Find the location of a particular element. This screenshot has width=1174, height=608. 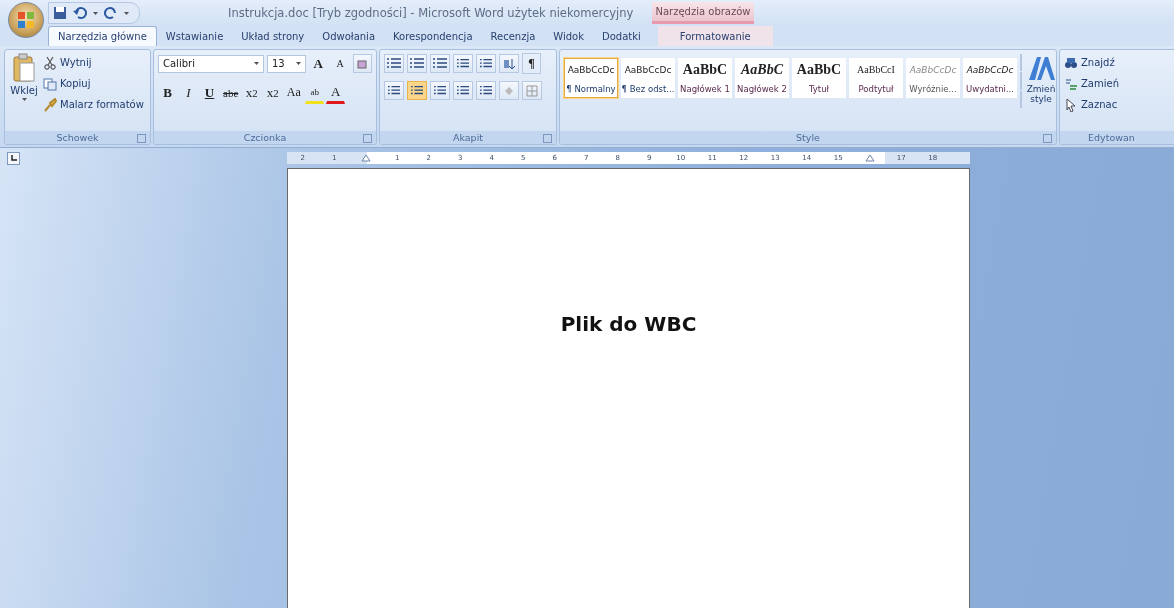

multilevel-list-button is located at coordinates (440, 63).